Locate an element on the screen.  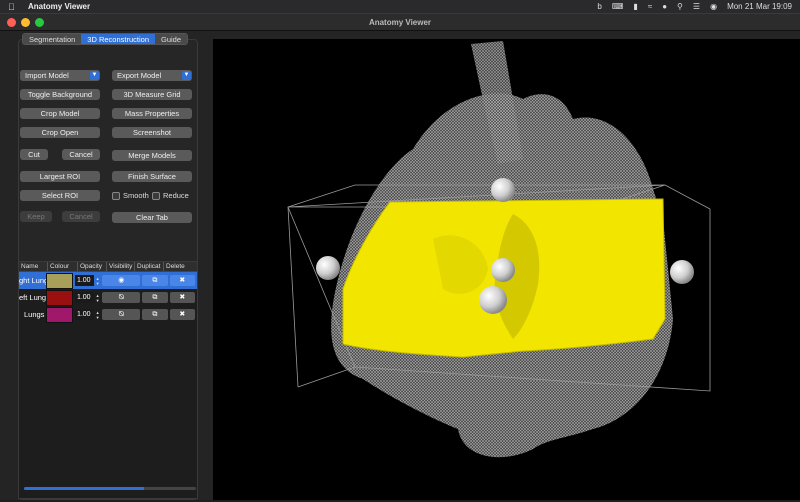
tab-3d-reconstruction: 3D Reconstruction is located at coordinates (118, 39).